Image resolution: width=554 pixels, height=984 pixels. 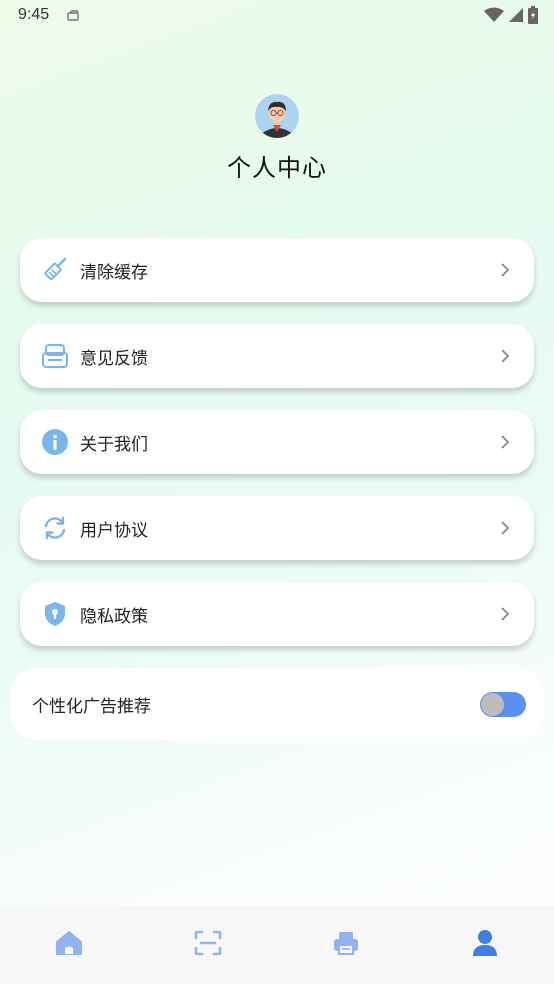 What do you see at coordinates (277, 704) in the screenshot?
I see `personalized-ads-row: 个性化广告推荐` at bounding box center [277, 704].